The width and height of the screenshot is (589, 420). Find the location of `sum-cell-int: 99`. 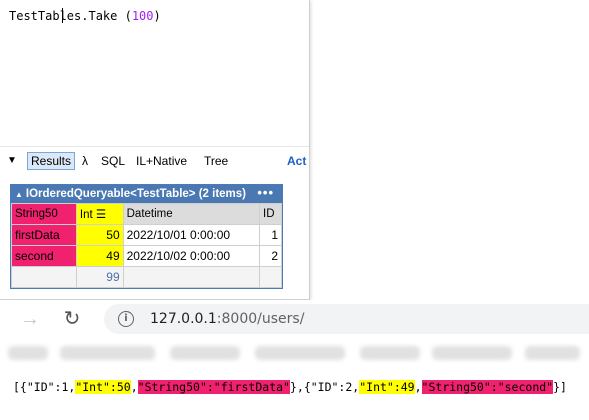

sum-cell-int: 99 is located at coordinates (99, 277).